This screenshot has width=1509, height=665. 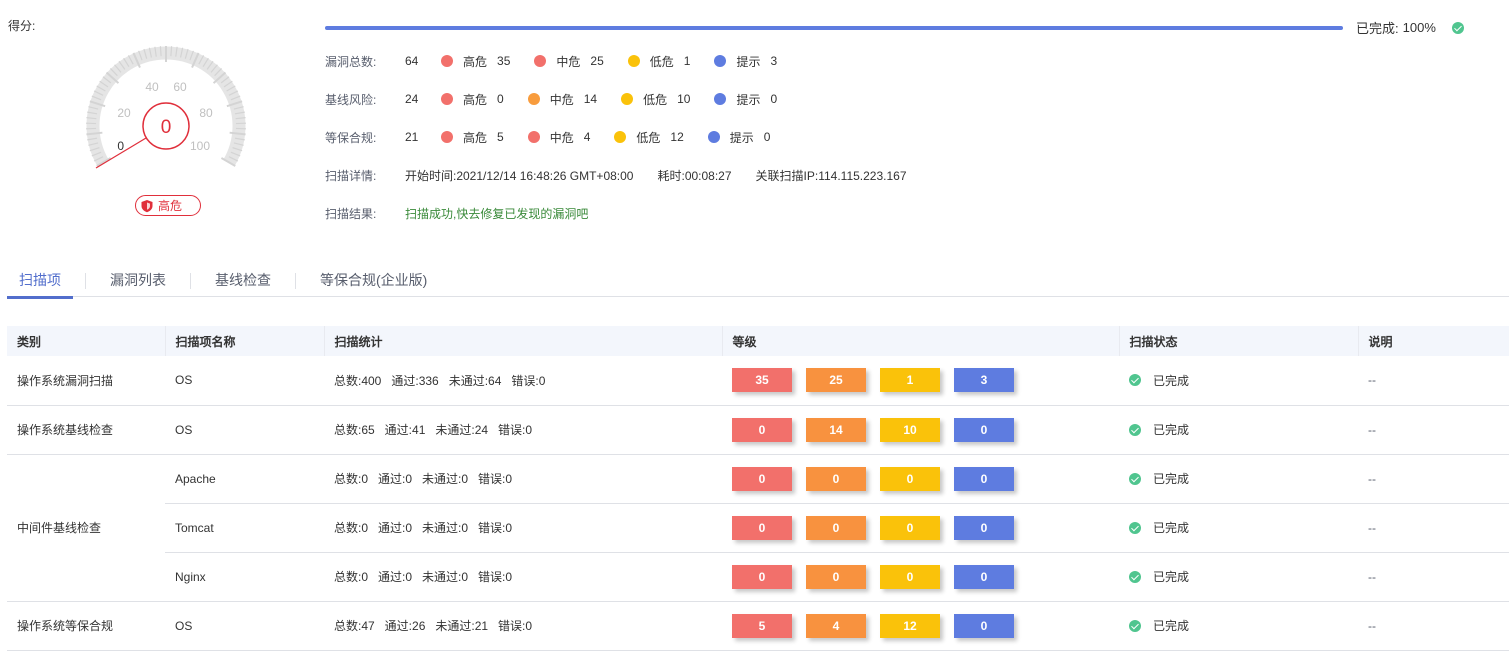 What do you see at coordinates (475, 61) in the screenshot?
I see `level-name: 高危` at bounding box center [475, 61].